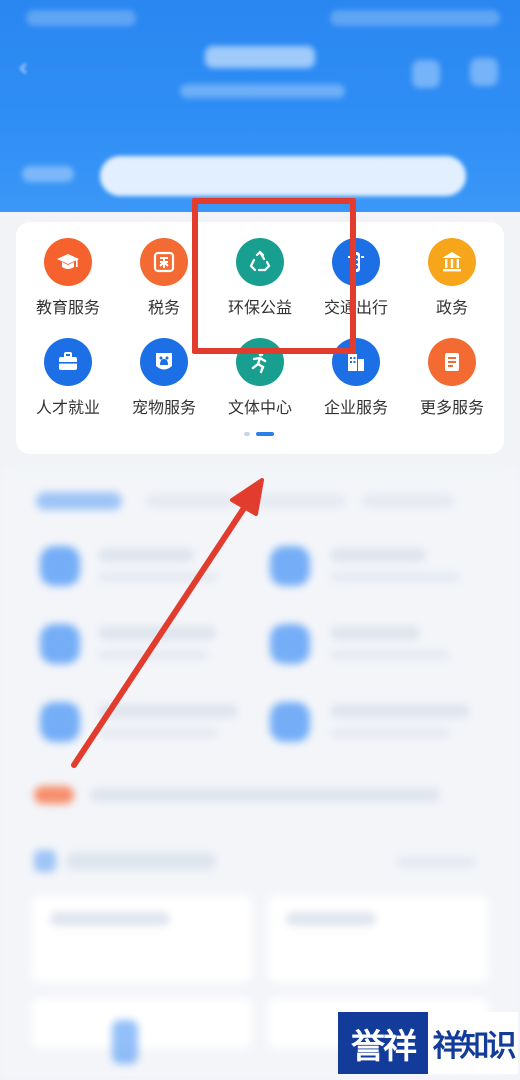  What do you see at coordinates (45, 861) in the screenshot?
I see `blurred-section-icon` at bounding box center [45, 861].